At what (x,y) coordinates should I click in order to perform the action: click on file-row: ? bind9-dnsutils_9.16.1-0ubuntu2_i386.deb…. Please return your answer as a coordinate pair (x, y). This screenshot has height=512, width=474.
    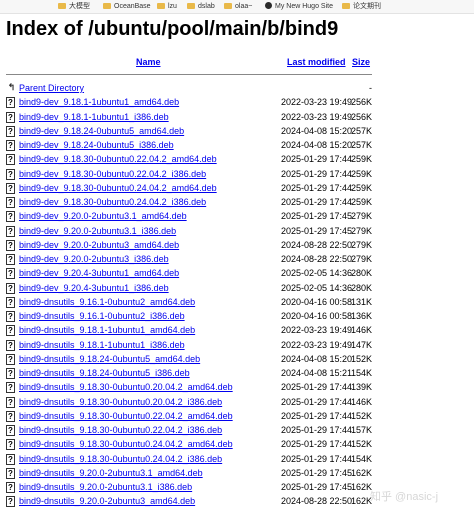
    Looking at the image, I should click on (237, 317).